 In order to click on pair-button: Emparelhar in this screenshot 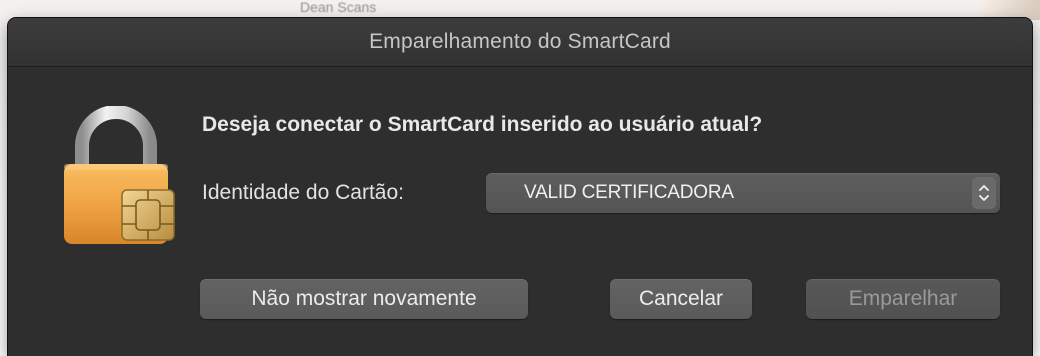, I will do `click(903, 299)`.